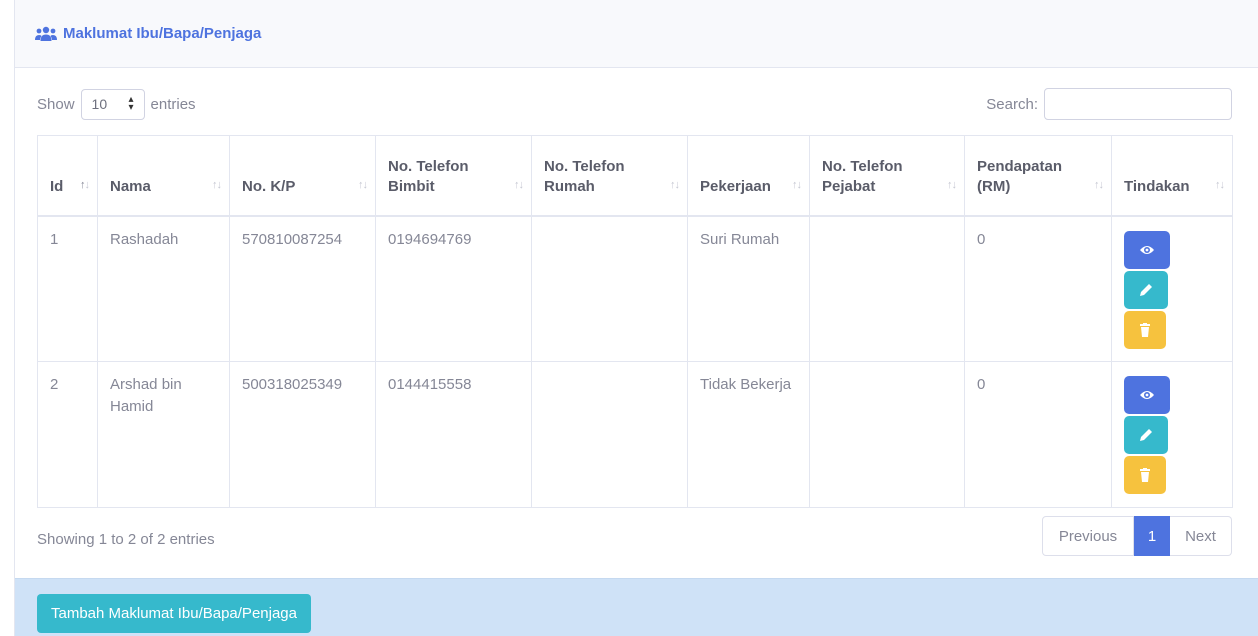 The height and width of the screenshot is (636, 1258). I want to click on card-title: Maklumat Ibu/Bapa/Penjaga, so click(148, 33).